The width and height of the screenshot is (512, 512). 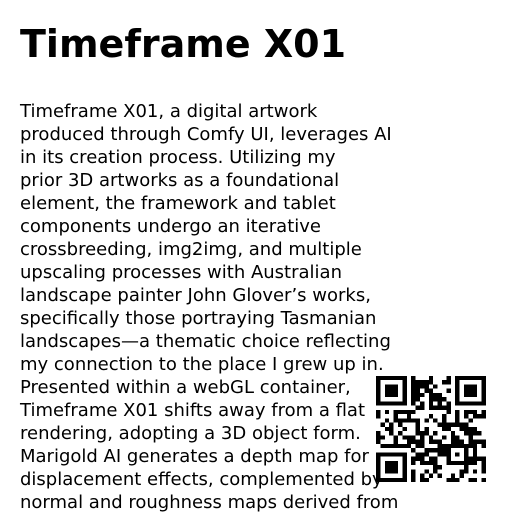 I want to click on description-line: in its creation process. Utilizing my, so click(x=178, y=157).